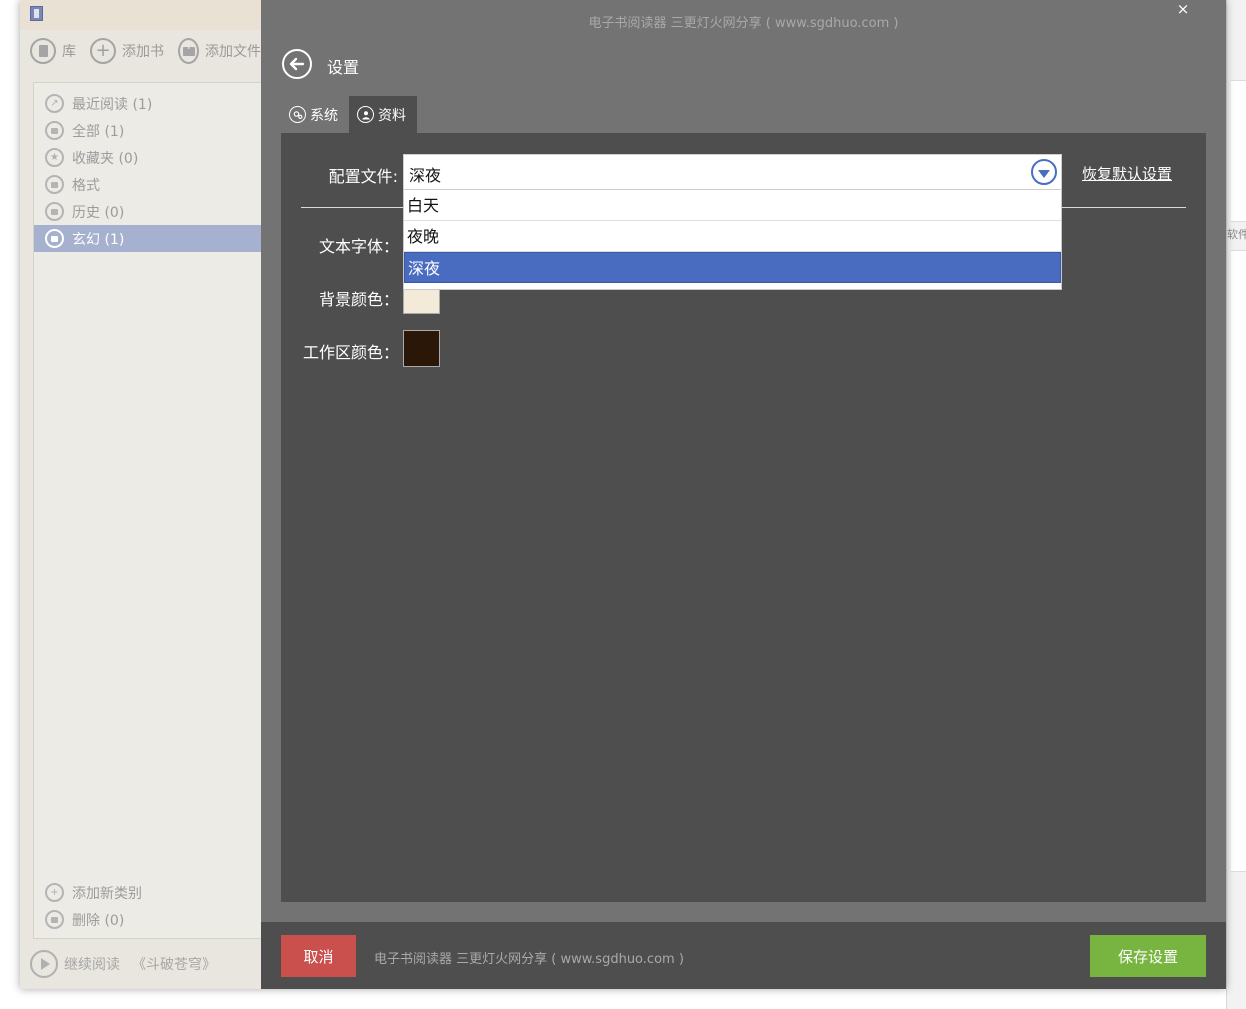 The width and height of the screenshot is (1246, 1009). Describe the element at coordinates (324, 115) in the screenshot. I see `tab-label: 系统` at that location.